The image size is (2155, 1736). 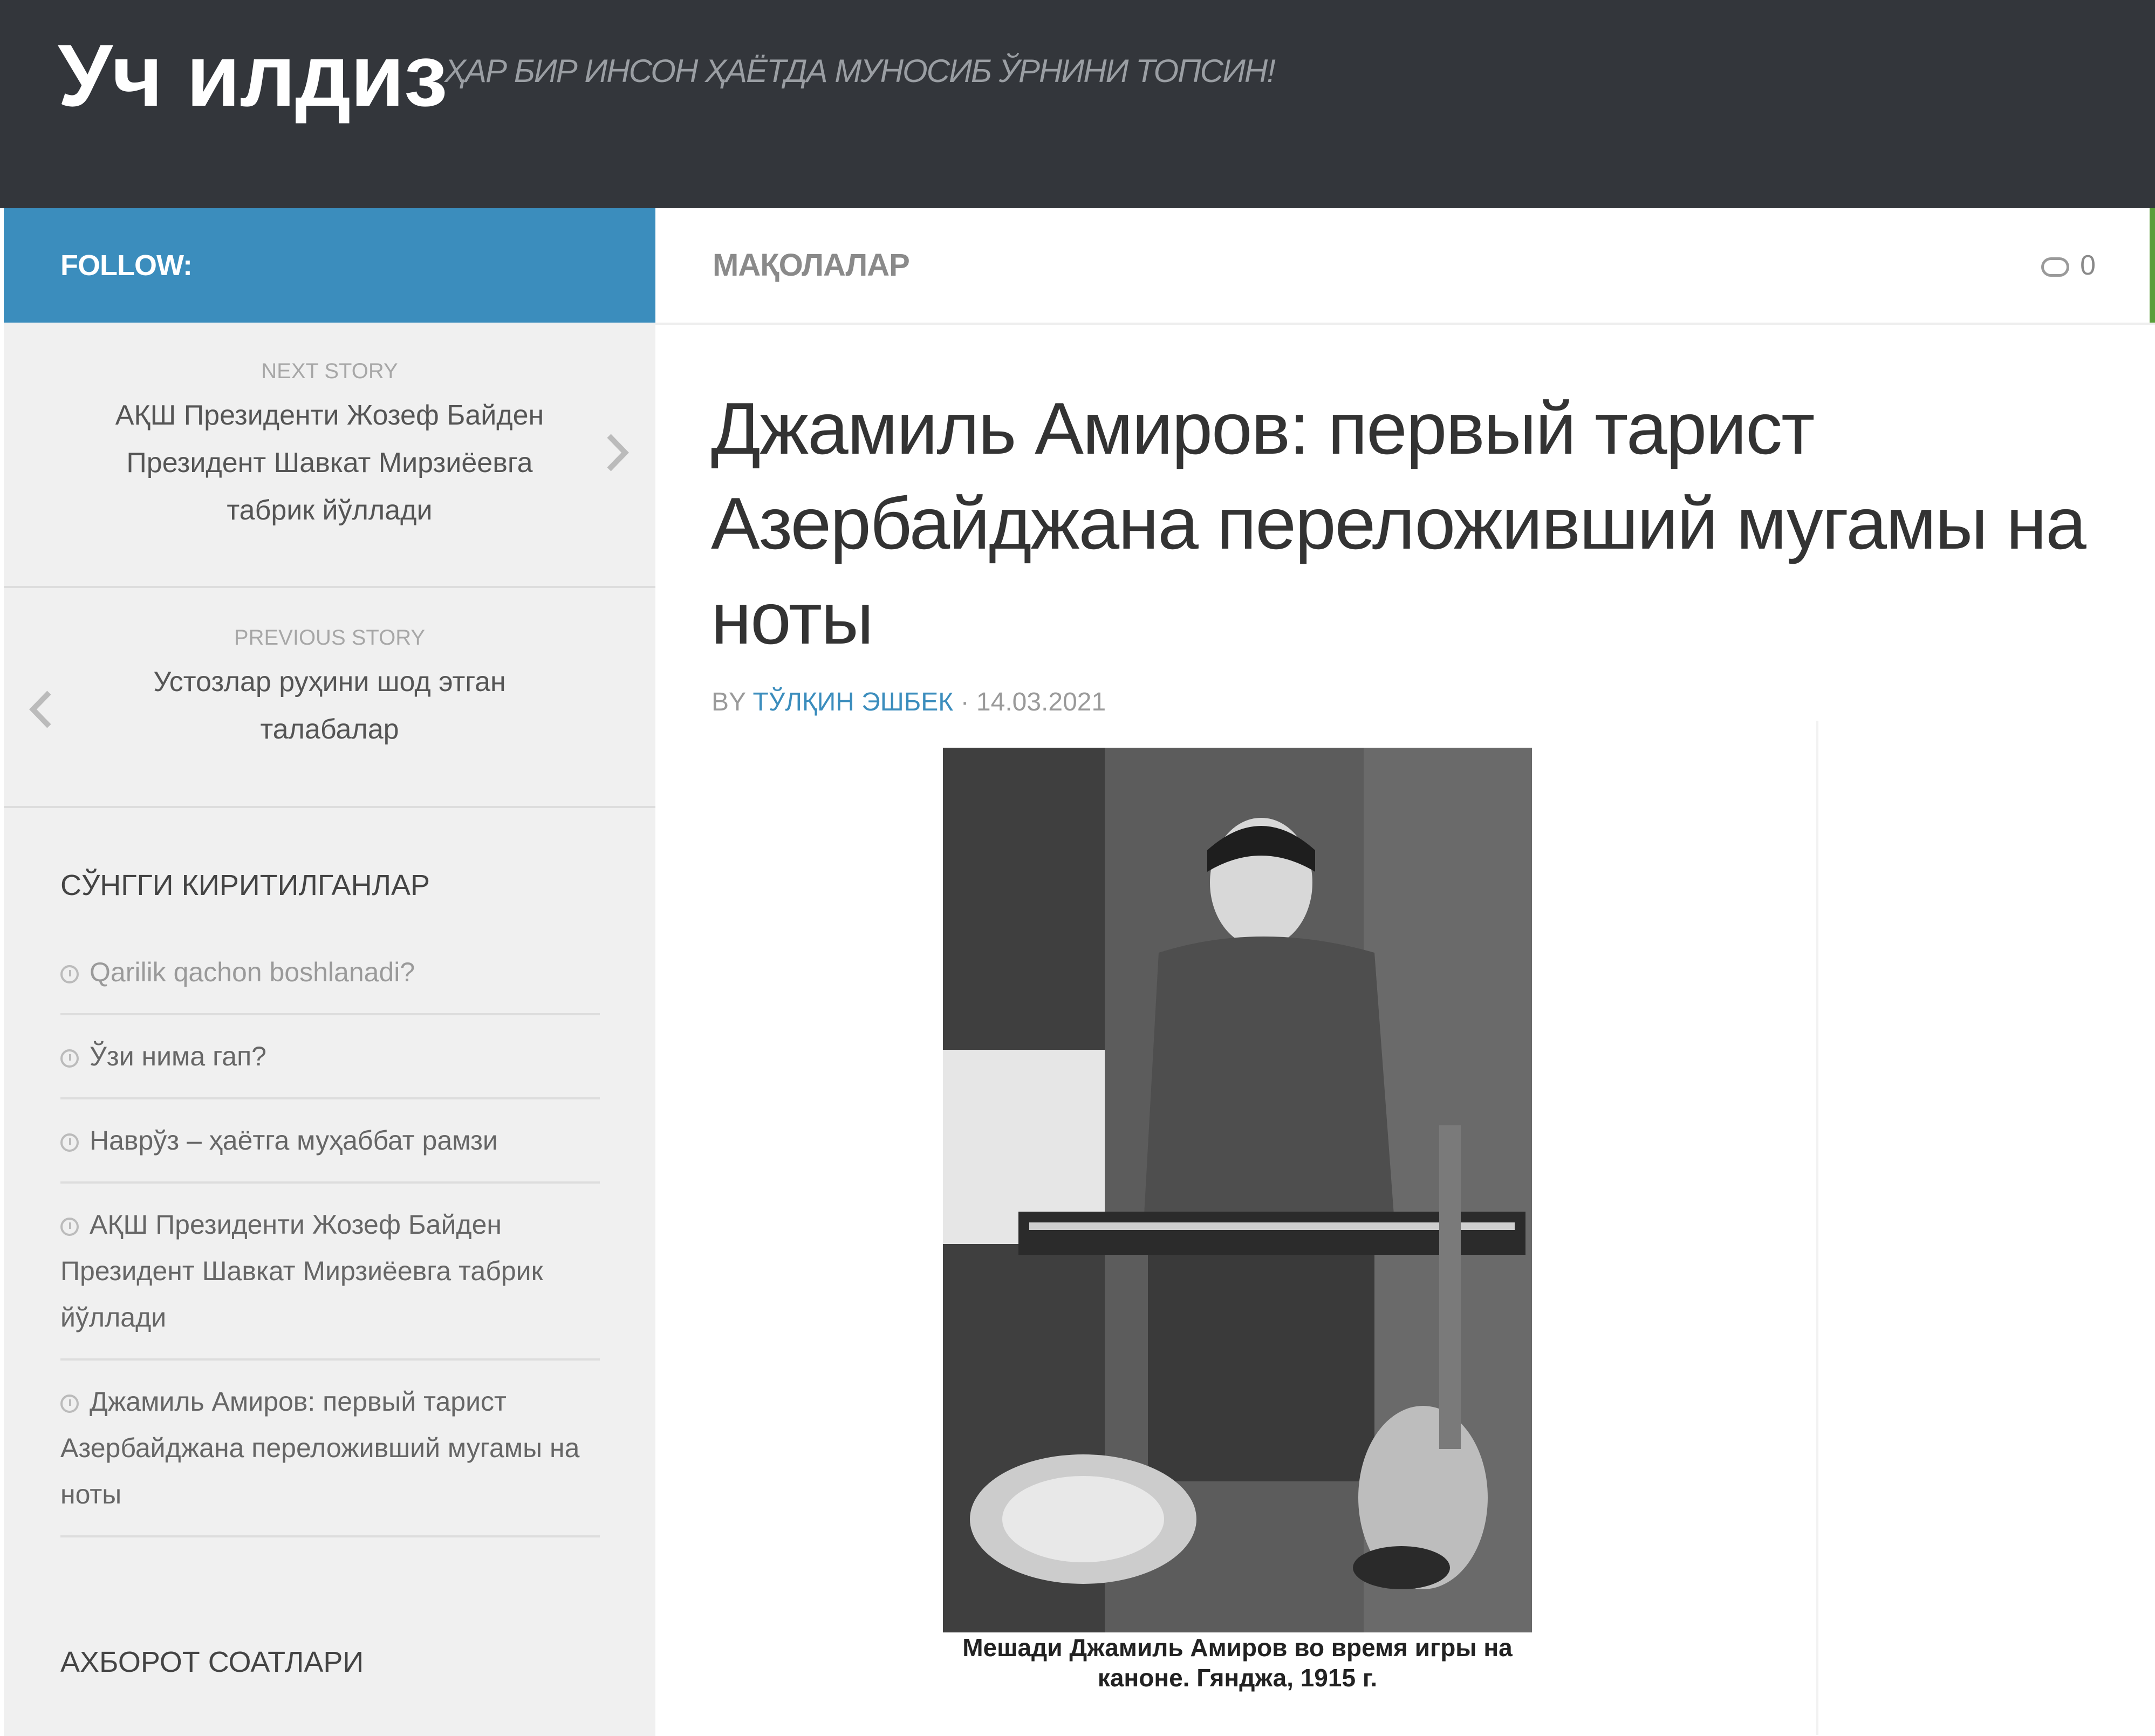 What do you see at coordinates (330, 1057) in the screenshot?
I see `recent-post-item: Ўзи нима гап?` at bounding box center [330, 1057].